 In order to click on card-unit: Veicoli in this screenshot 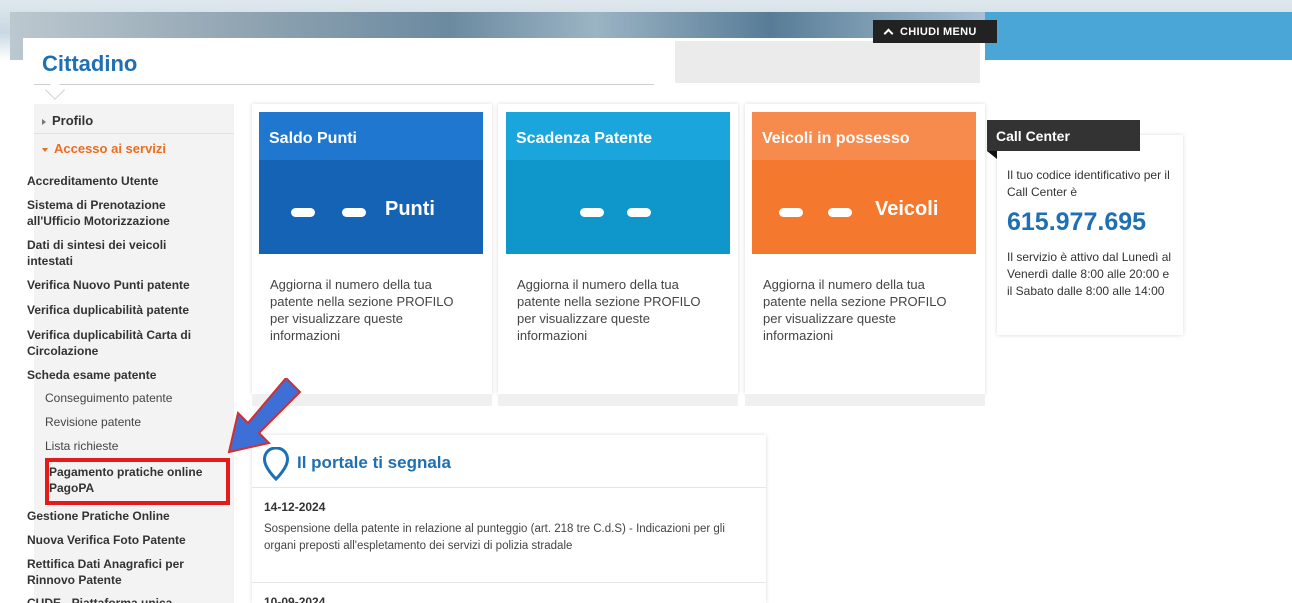, I will do `click(907, 209)`.